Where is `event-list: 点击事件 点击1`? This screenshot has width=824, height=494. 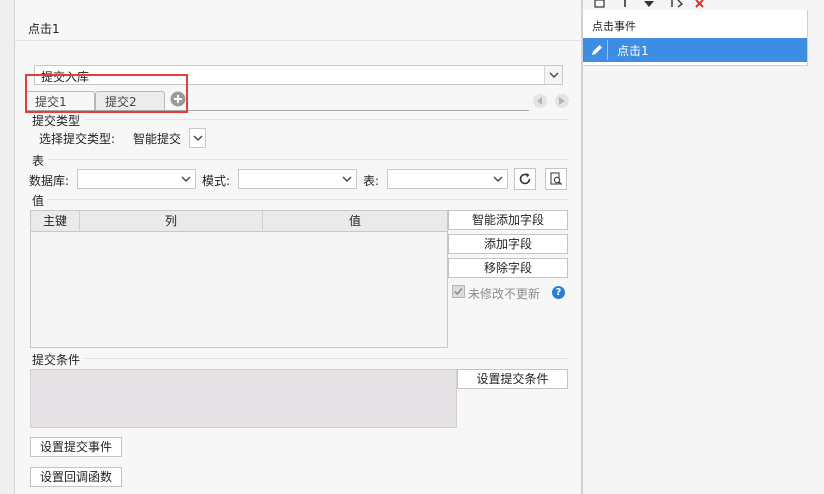
event-list: 点击事件 点击1 is located at coordinates (695, 38).